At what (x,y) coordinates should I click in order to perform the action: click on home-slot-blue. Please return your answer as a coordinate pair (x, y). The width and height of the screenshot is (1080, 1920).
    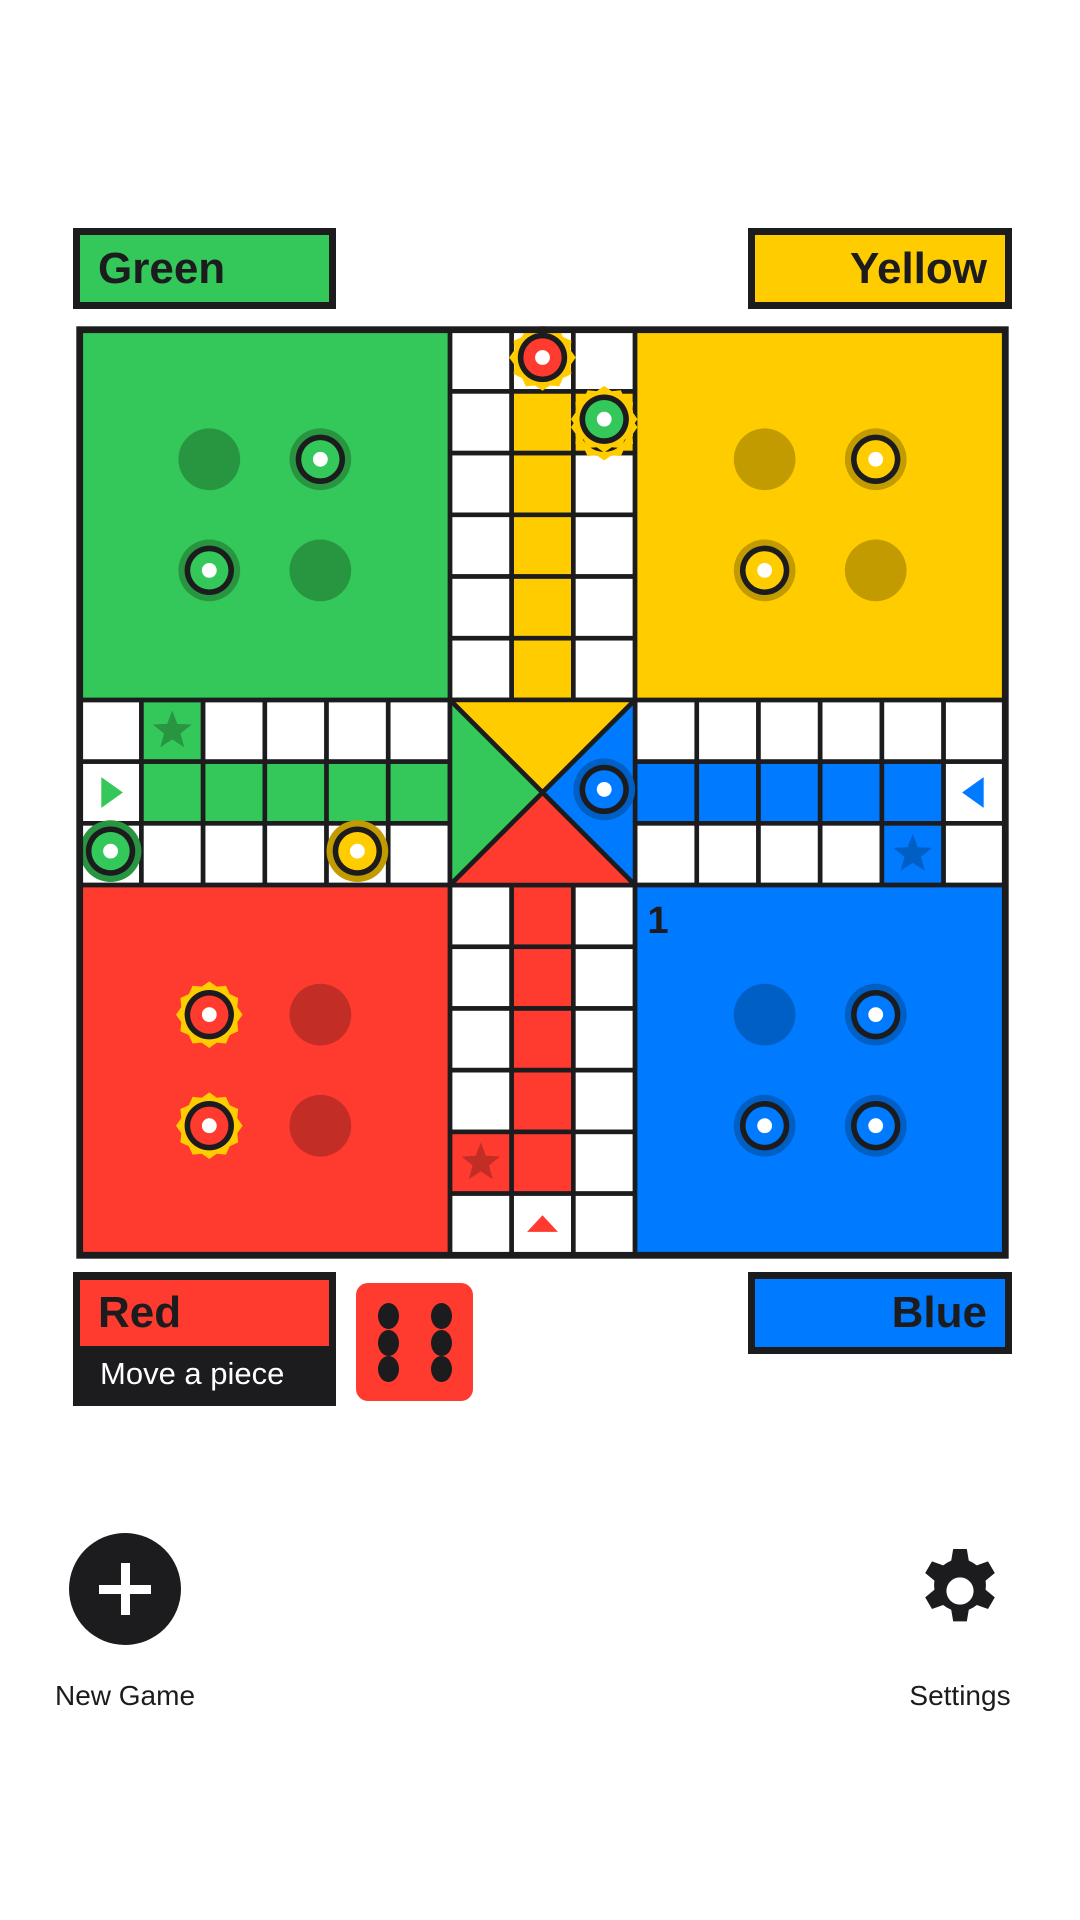
    Looking at the image, I should click on (764, 1014).